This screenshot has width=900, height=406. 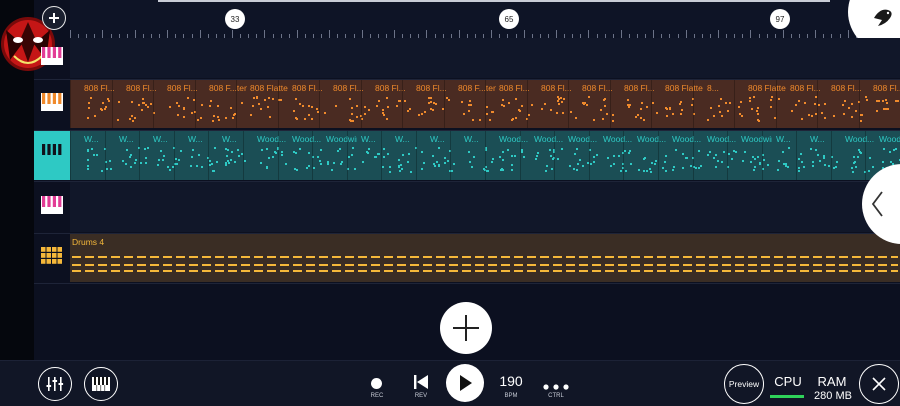 I want to click on rewind-button, so click(x=421, y=384).